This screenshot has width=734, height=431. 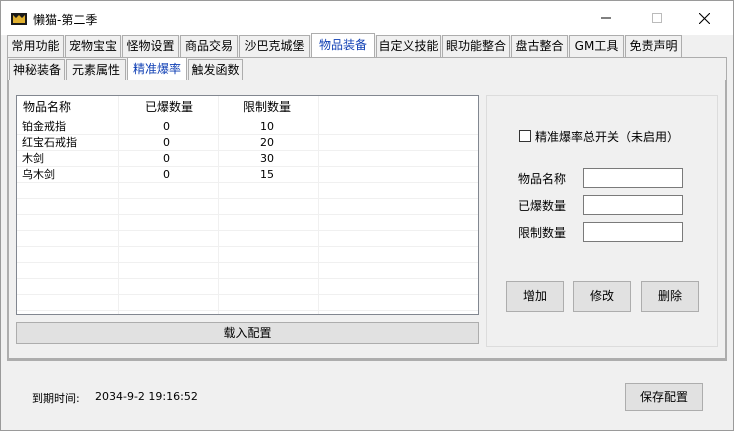 I want to click on title-bar: 懒猫-第二季, so click(x=367, y=18).